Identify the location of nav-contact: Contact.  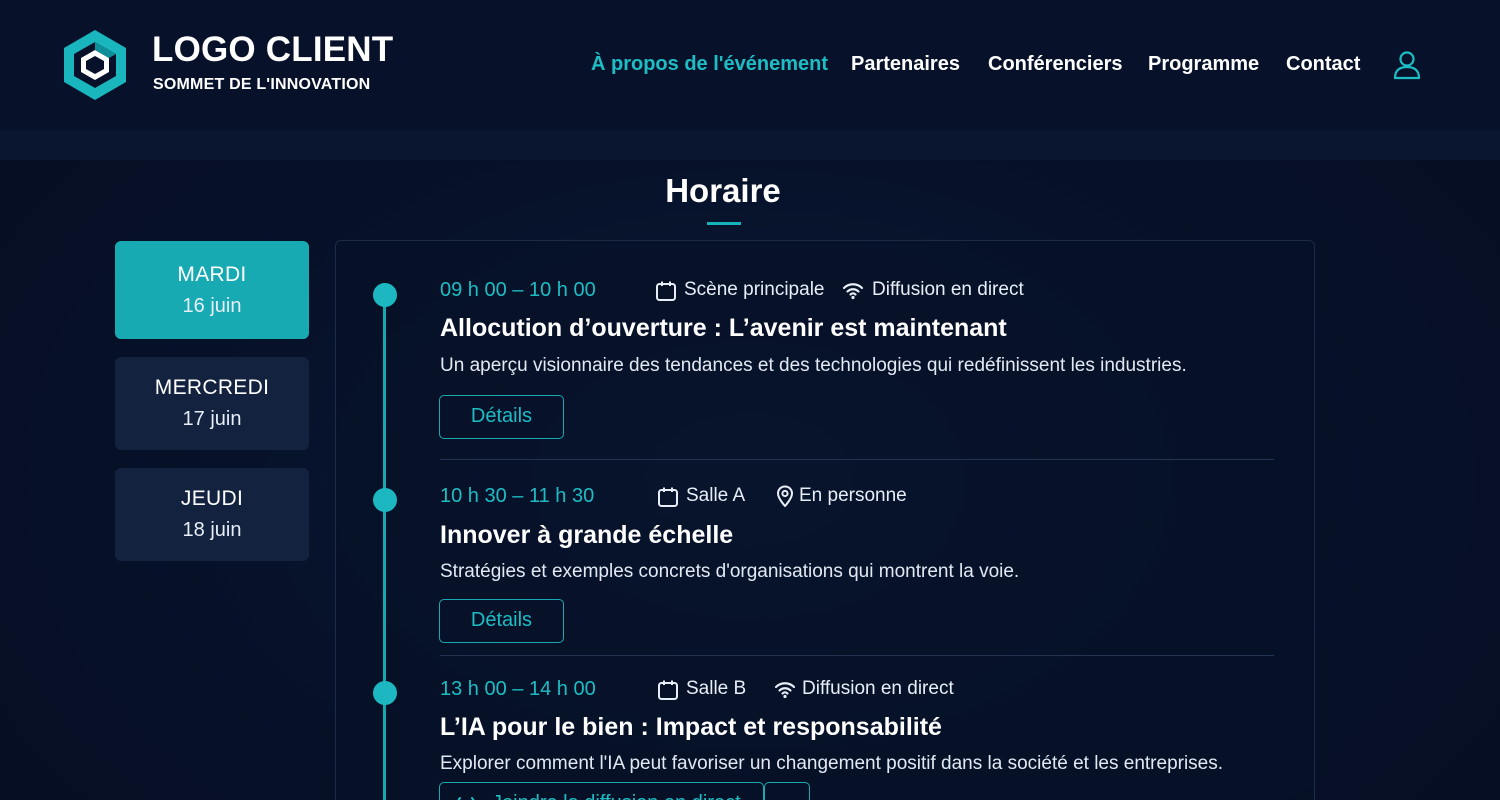
(1323, 66).